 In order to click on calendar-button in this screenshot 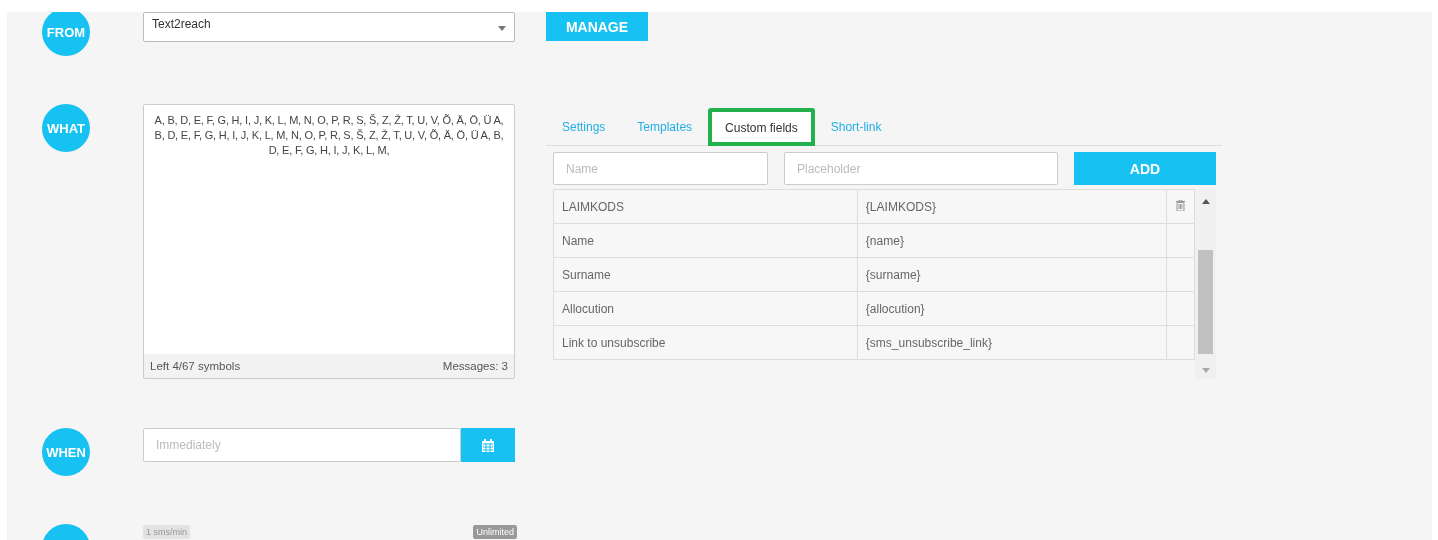, I will do `click(488, 445)`.